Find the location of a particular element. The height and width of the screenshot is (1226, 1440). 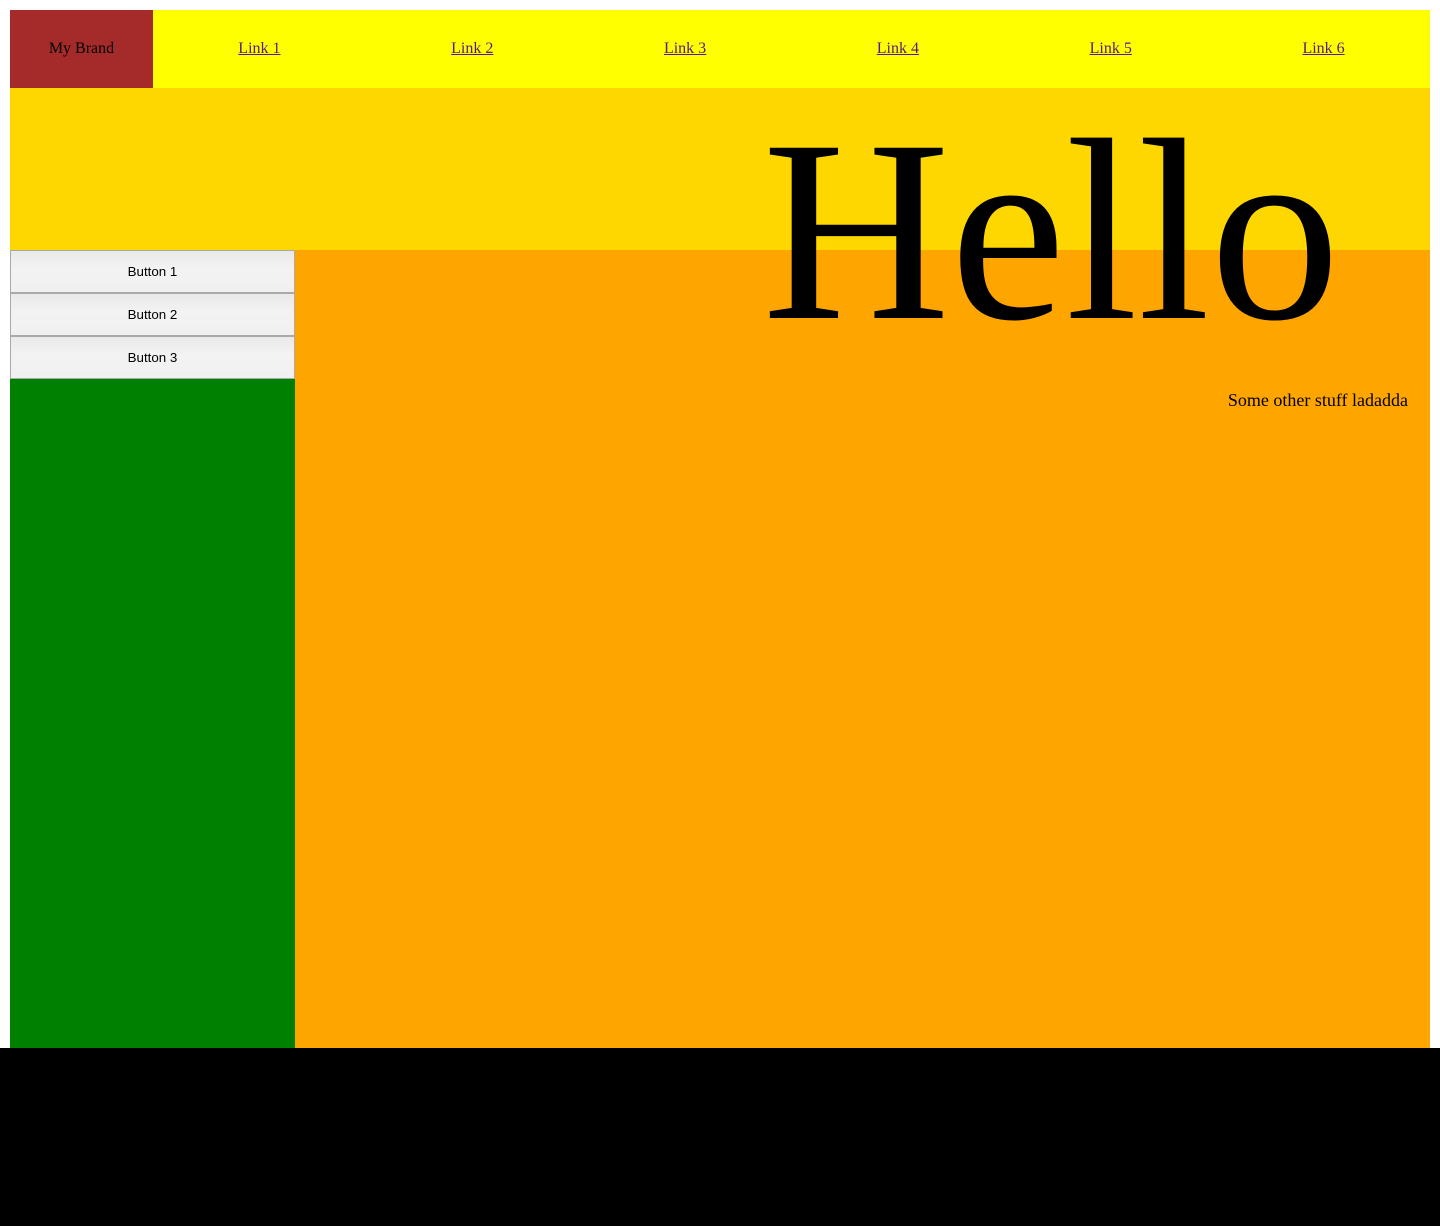

sidebar: Button 1 Button 2 Button 3 is located at coordinates (152, 649).